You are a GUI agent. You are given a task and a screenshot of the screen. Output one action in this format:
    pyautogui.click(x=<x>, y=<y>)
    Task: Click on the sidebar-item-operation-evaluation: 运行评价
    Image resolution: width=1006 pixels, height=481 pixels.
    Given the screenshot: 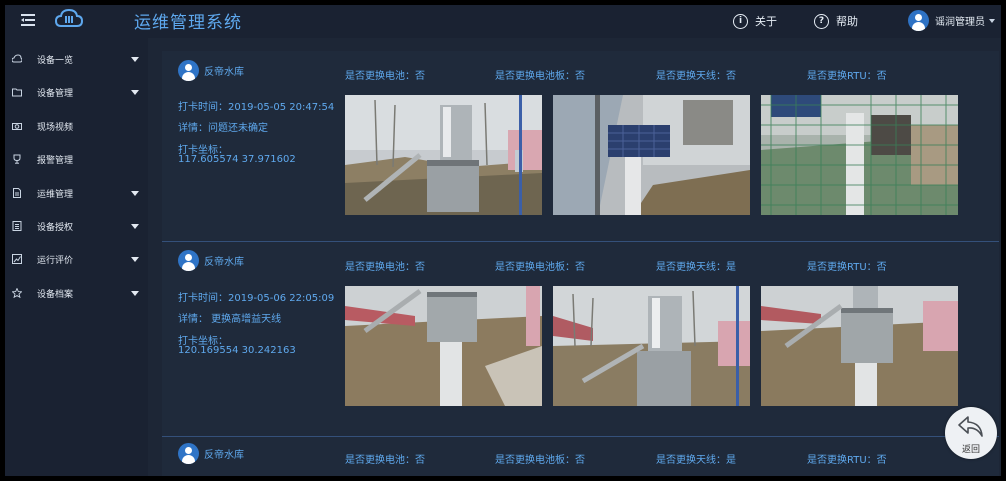 What is the action you would take?
    pyautogui.click(x=76, y=259)
    